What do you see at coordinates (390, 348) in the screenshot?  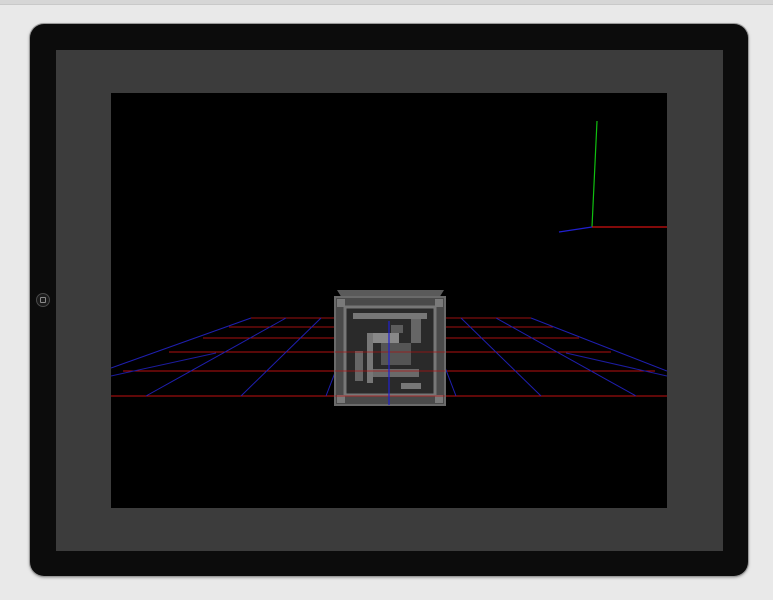 I see `textured-crate-icon` at bounding box center [390, 348].